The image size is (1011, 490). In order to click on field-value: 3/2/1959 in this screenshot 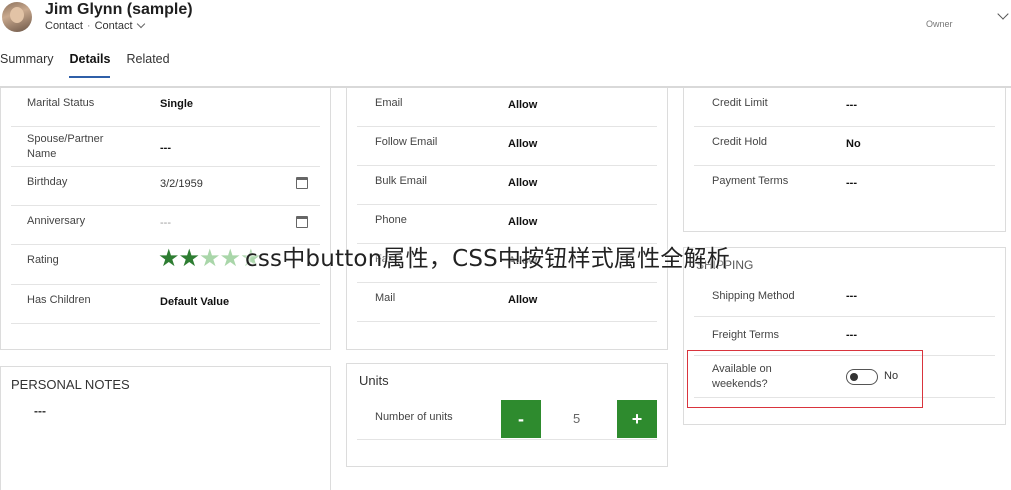, I will do `click(181, 184)`.